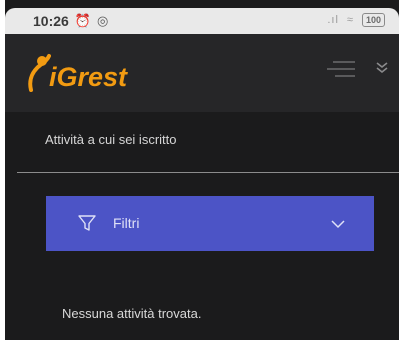 This screenshot has width=404, height=340. Describe the element at coordinates (82, 20) in the screenshot. I see `alarm-icon: ⏰` at that location.